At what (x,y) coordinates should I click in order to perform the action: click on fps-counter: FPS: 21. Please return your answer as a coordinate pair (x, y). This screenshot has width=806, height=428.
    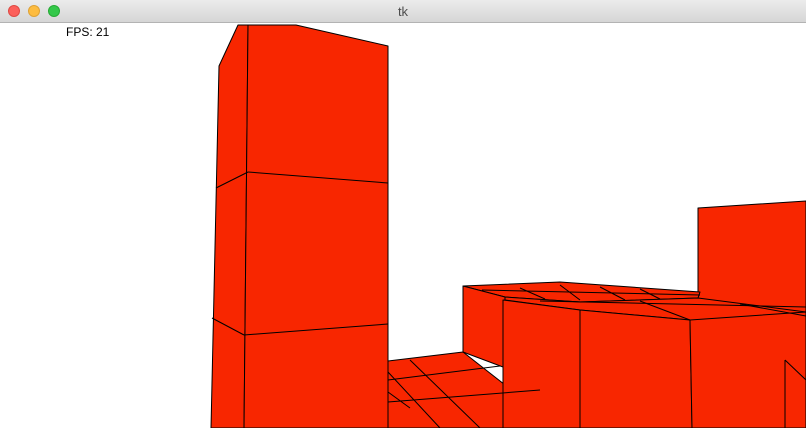
    Looking at the image, I should click on (88, 32).